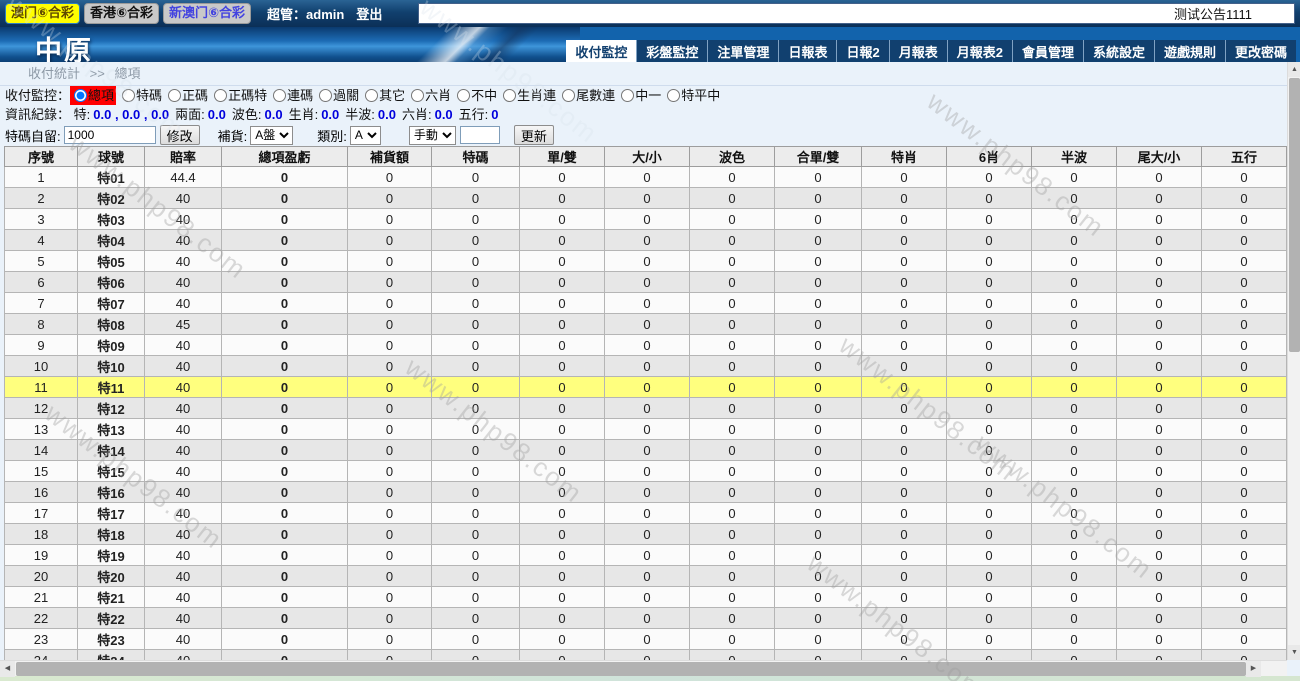  Describe the element at coordinates (1253, 669) in the screenshot. I see `scroll-right-icon: ▶` at that location.